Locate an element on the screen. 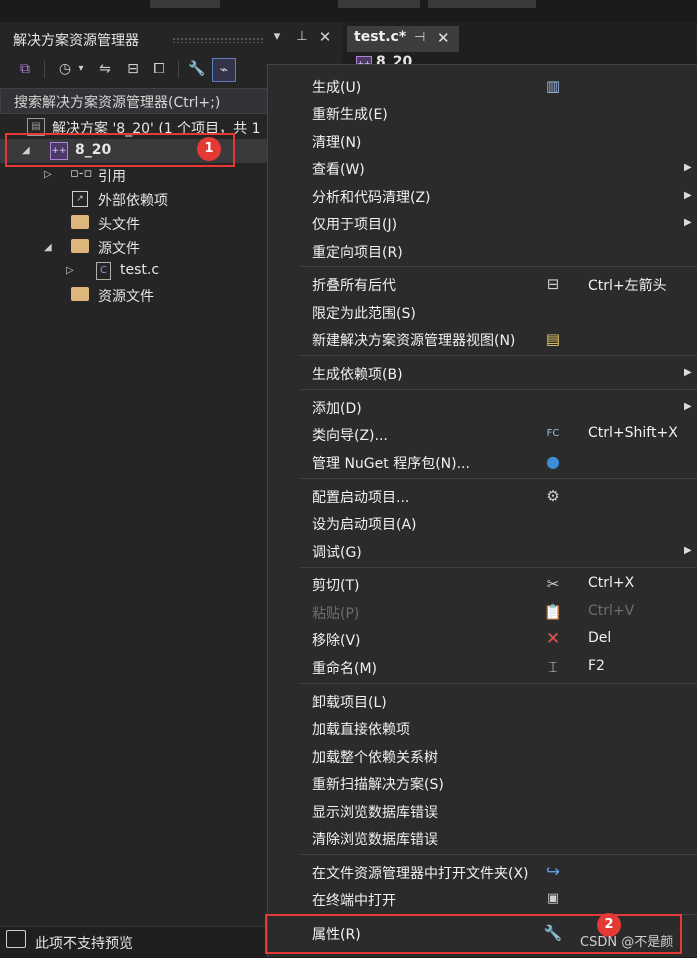  menu-label: 粘贴(P) is located at coordinates (336, 614).